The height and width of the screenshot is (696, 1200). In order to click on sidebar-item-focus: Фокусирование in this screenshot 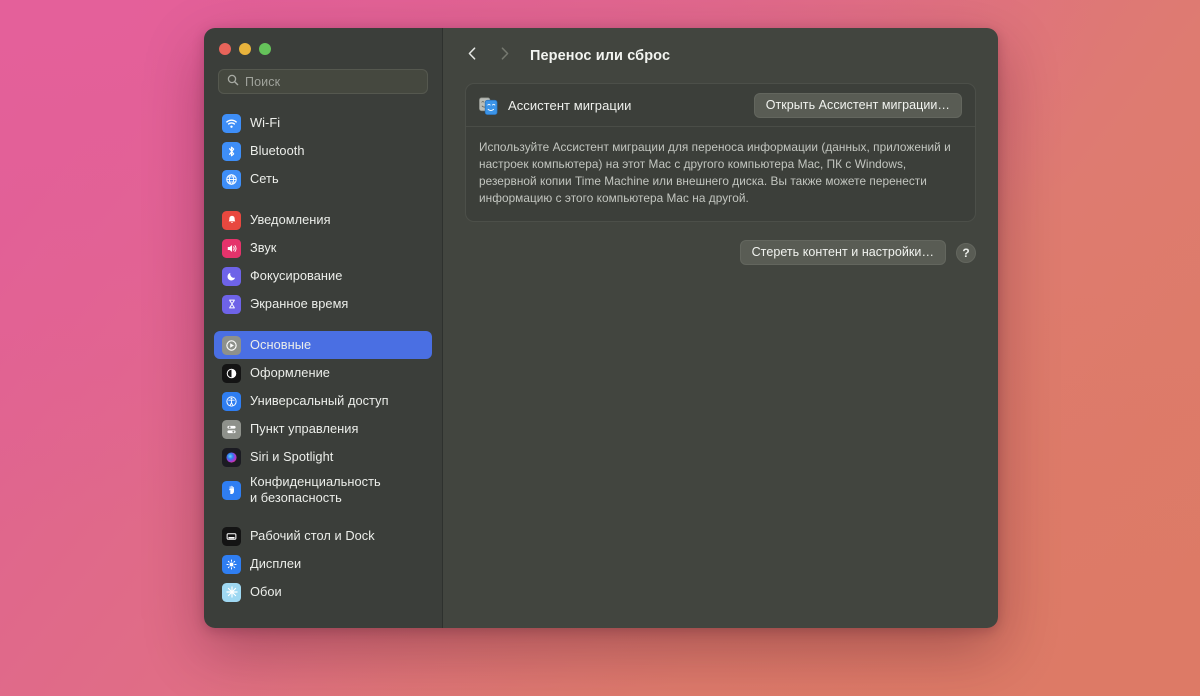, I will do `click(323, 276)`.